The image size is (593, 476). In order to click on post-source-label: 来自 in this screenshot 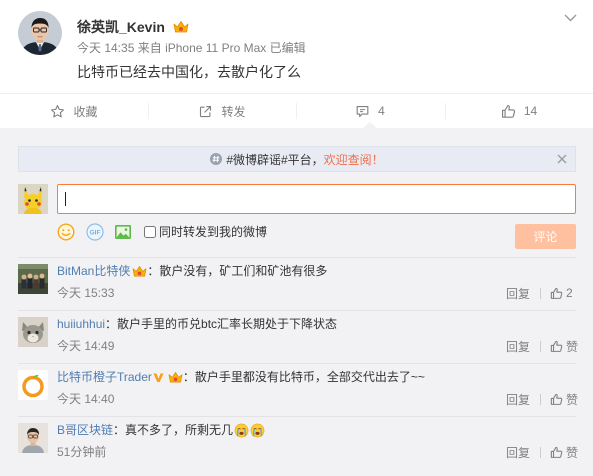, I will do `click(149, 48)`.